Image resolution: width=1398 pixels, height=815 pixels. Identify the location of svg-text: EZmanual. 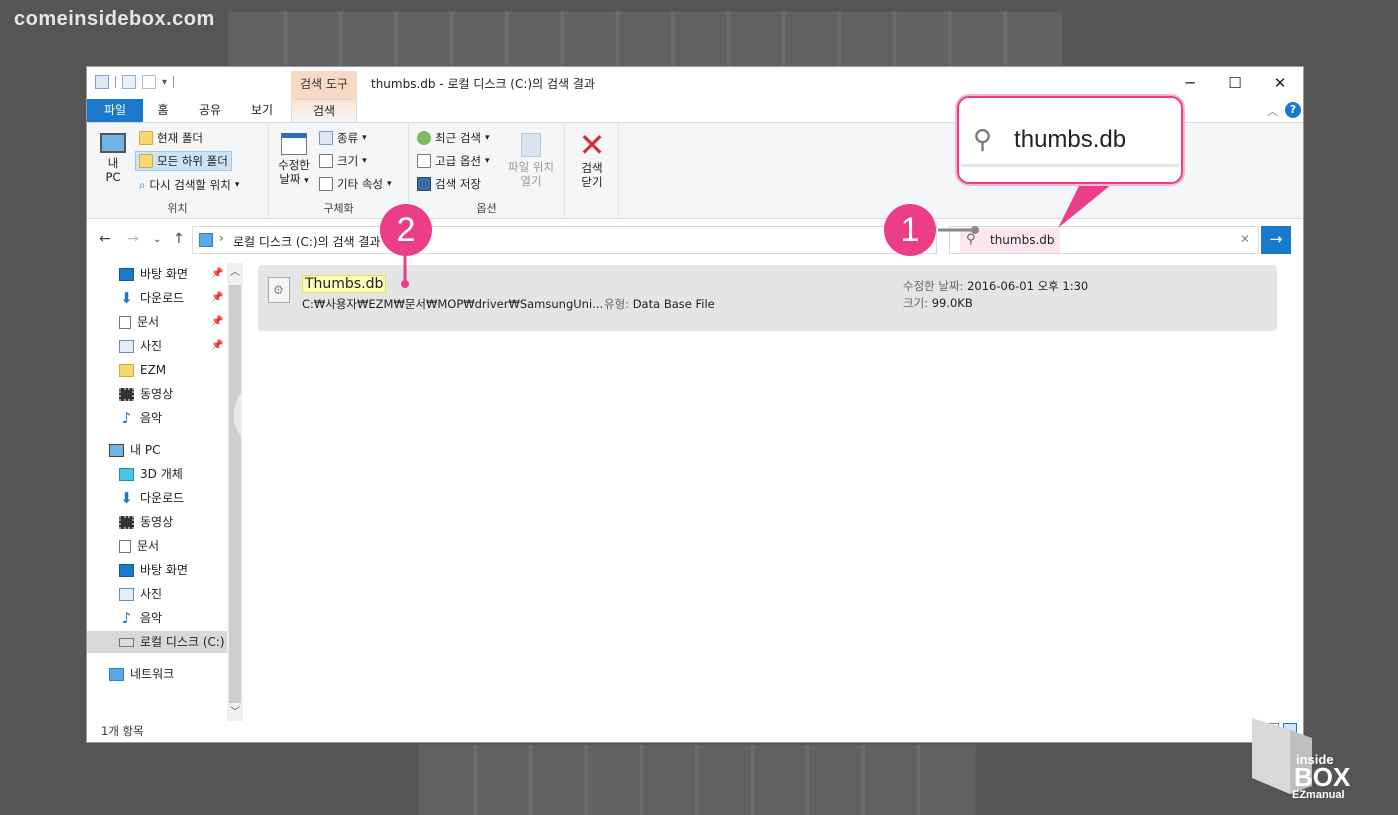
(1318, 794).